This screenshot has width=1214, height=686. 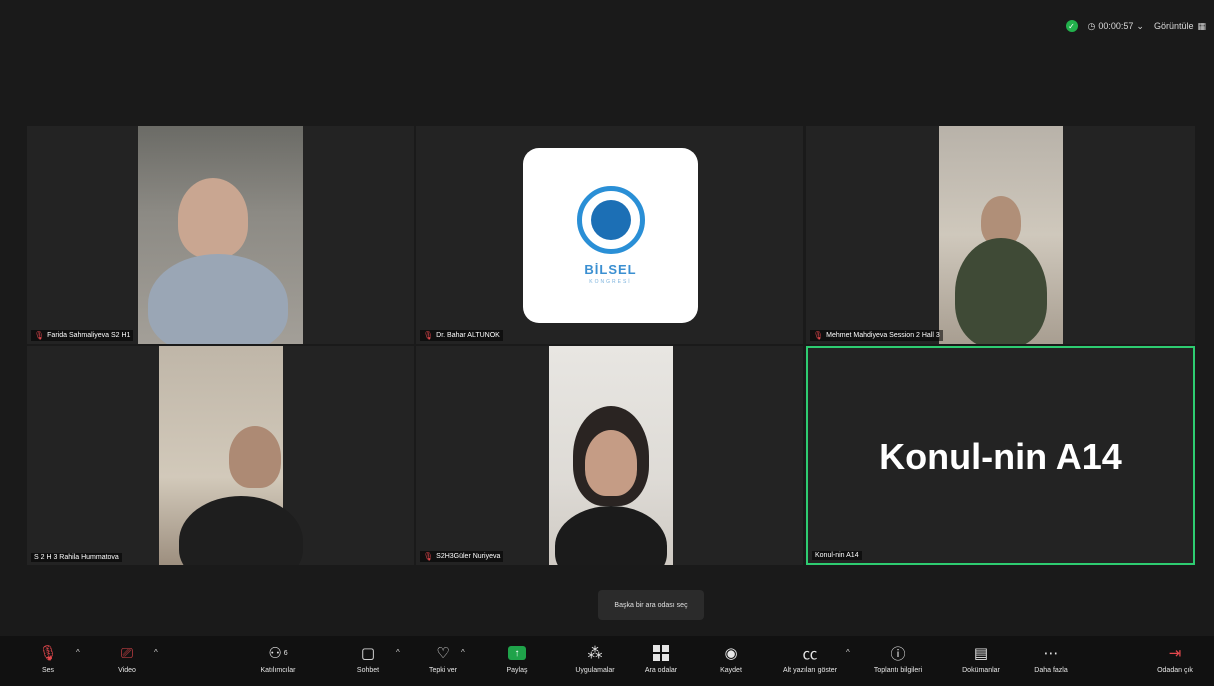 I want to click on grid-icon: ▦, so click(x=1201, y=25).